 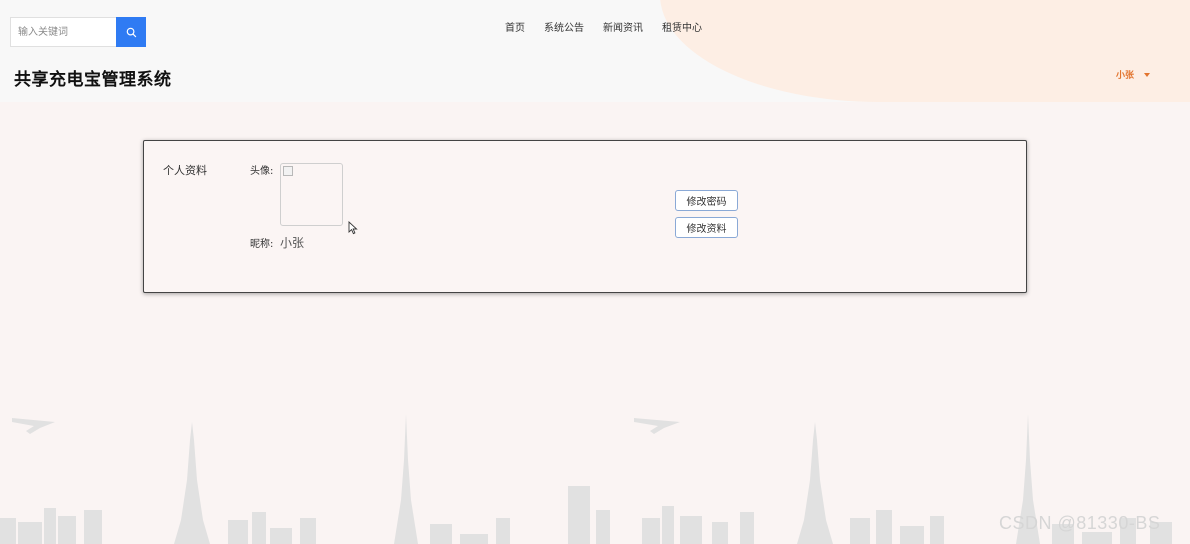 What do you see at coordinates (353, 228) in the screenshot?
I see `mouse-cursor-icon` at bounding box center [353, 228].